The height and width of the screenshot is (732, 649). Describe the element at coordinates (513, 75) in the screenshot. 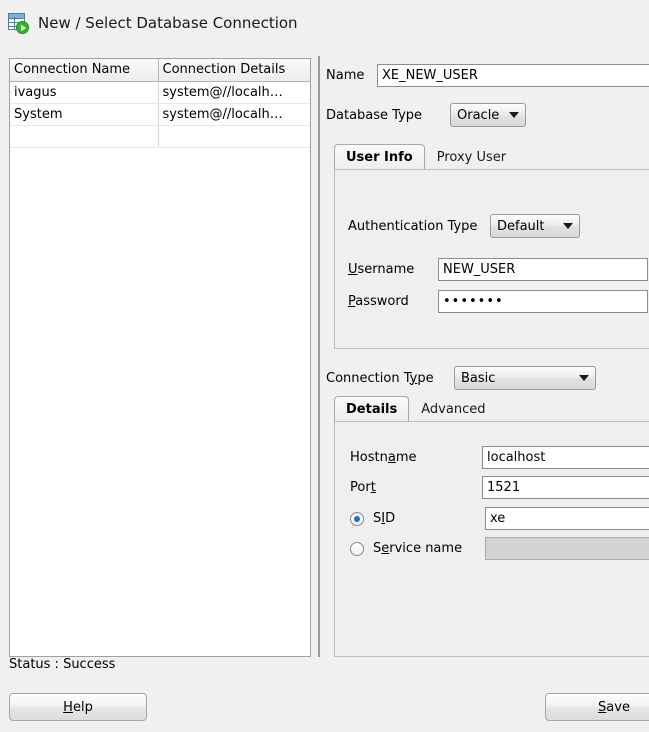

I see `connection-name-input: XE_NEW_USER` at that location.